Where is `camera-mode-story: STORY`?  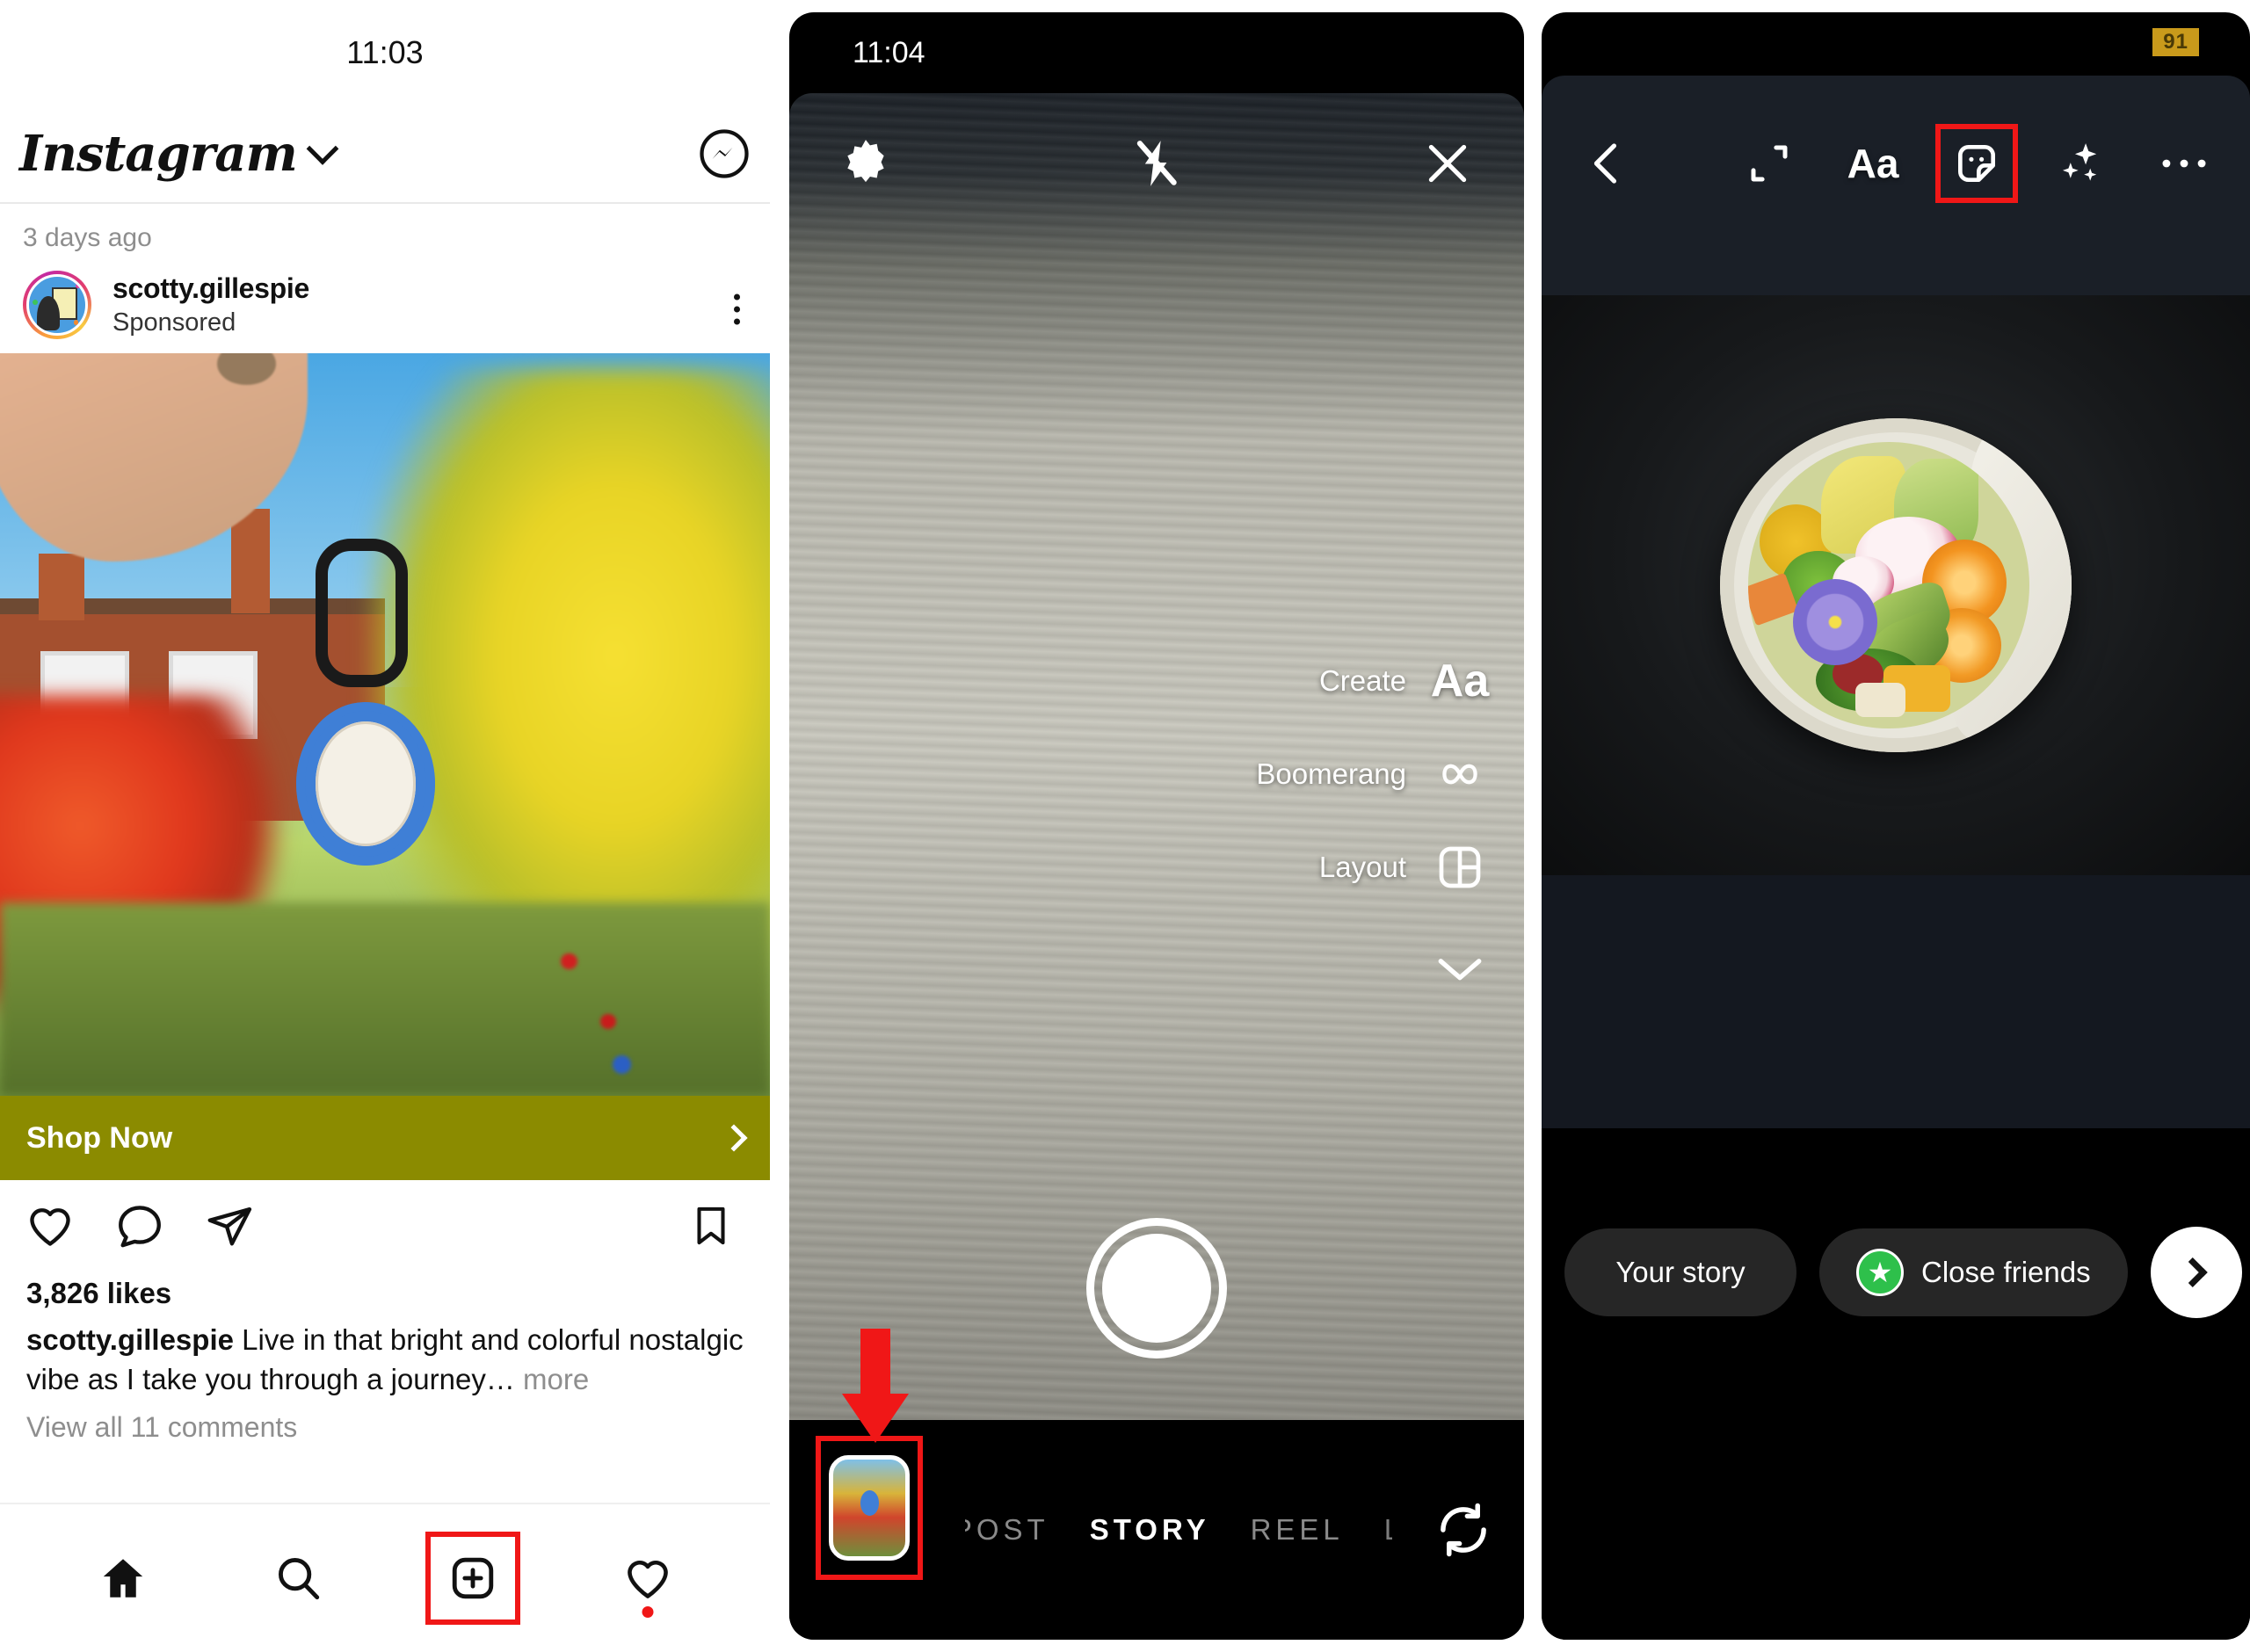
camera-mode-story: STORY is located at coordinates (1150, 1530).